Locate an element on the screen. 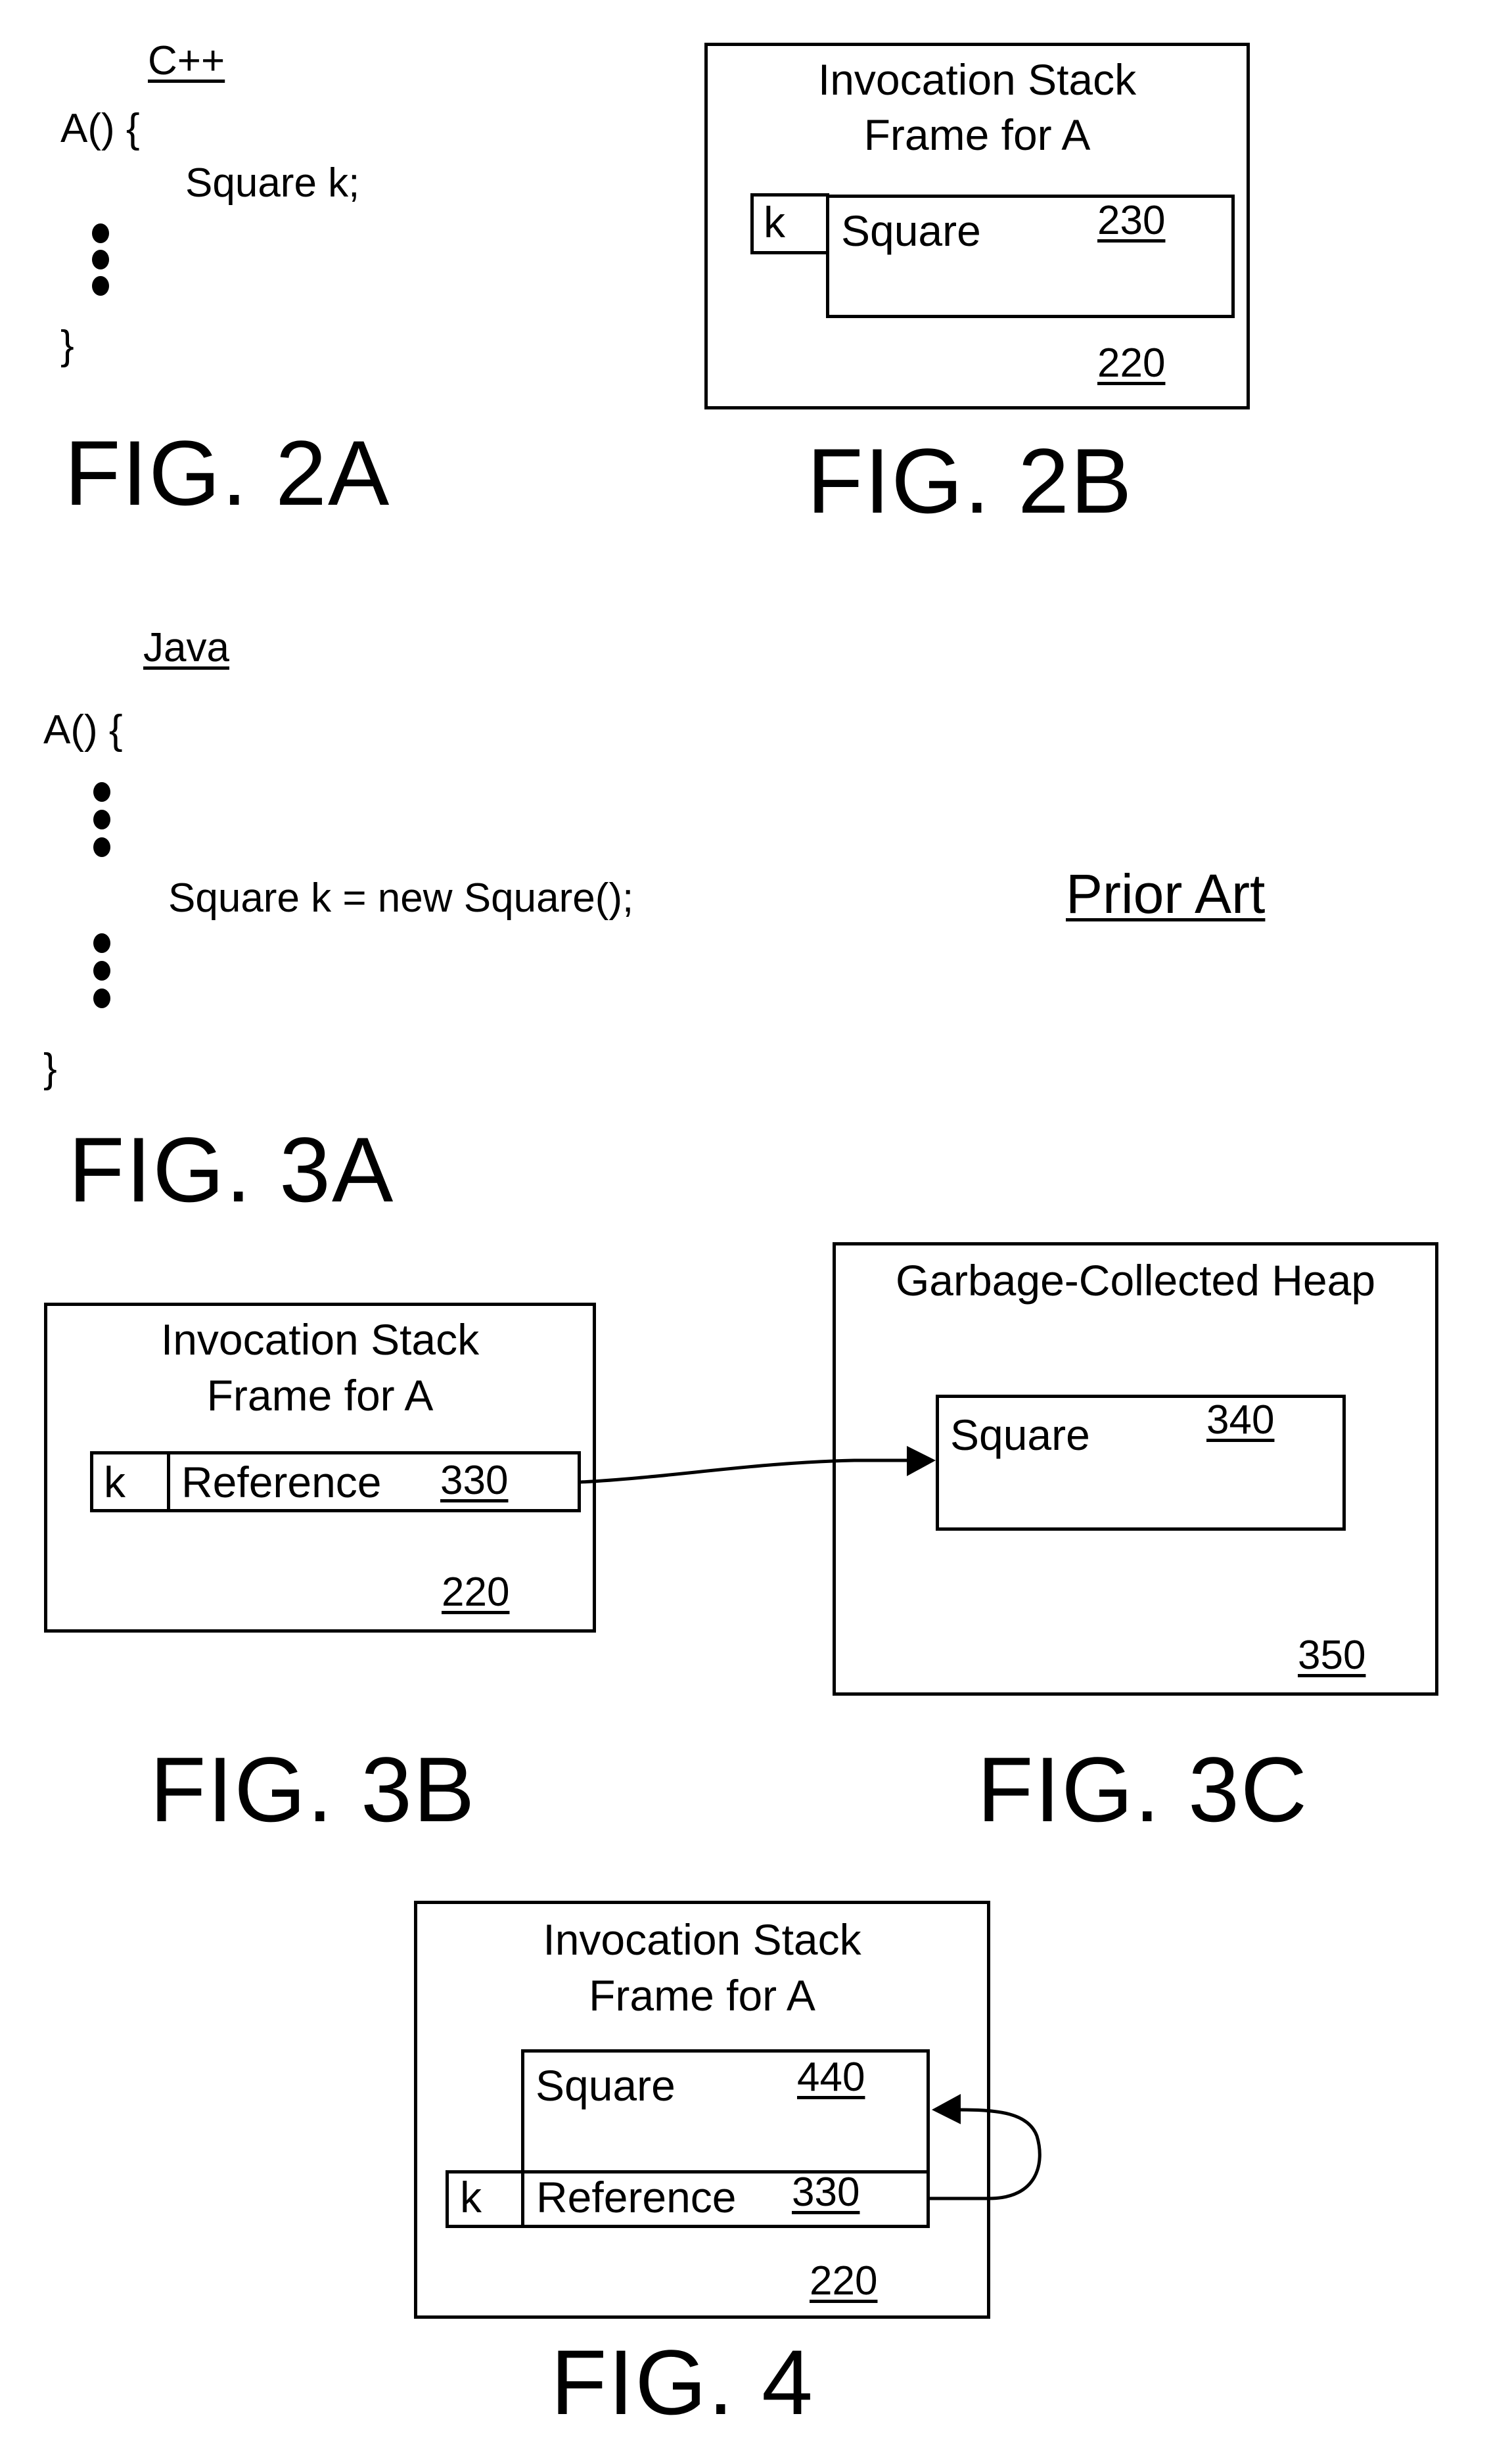 This screenshot has height=2464, width=1512. figure-label-2b: FIG. 2B is located at coordinates (970, 480).